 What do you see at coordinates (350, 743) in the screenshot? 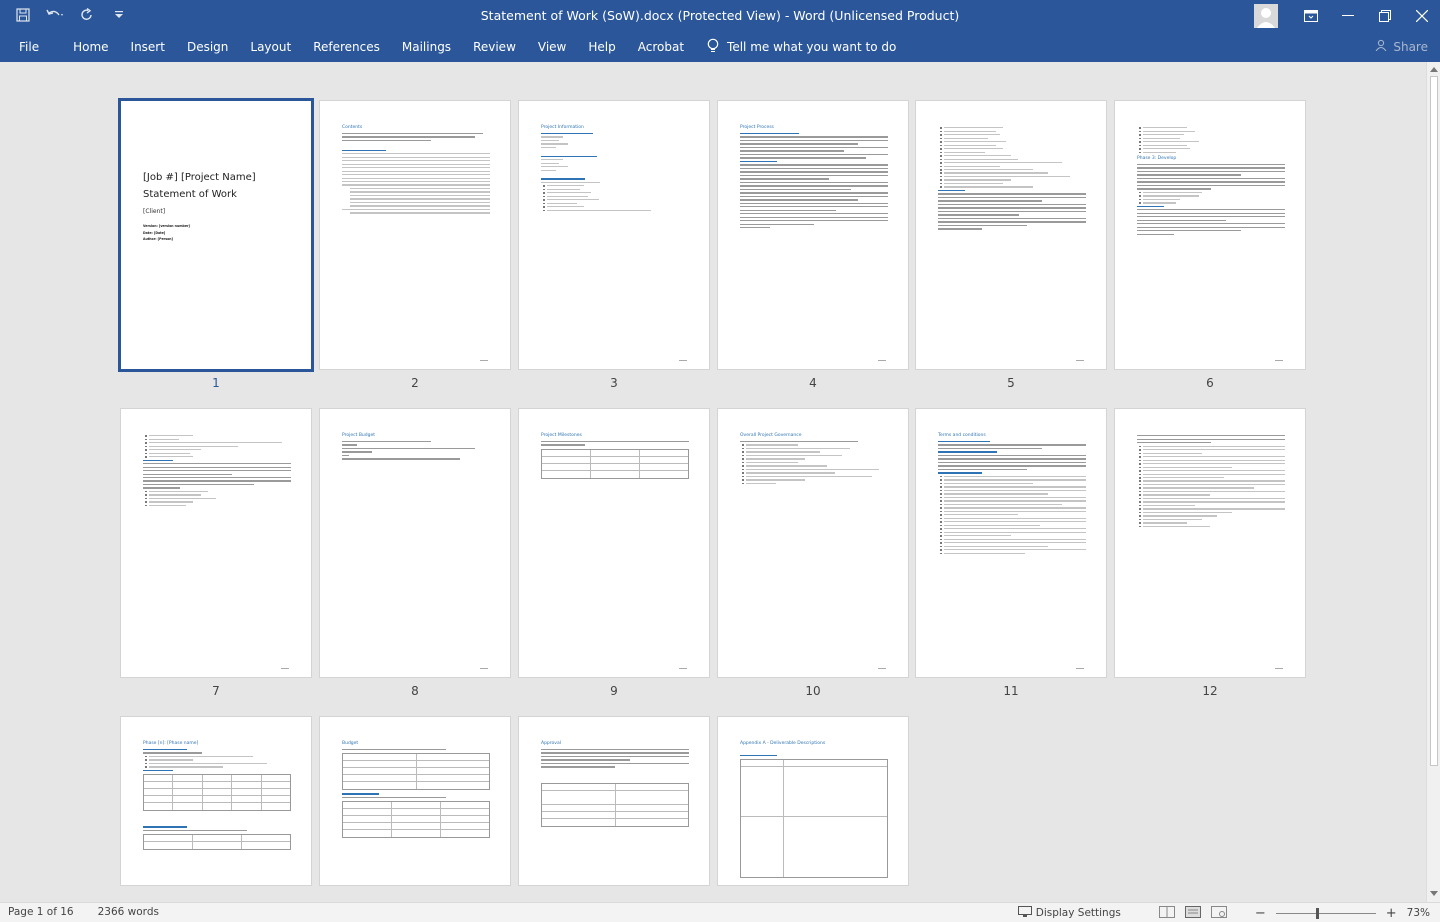
I see `page-heading: Budget` at bounding box center [350, 743].